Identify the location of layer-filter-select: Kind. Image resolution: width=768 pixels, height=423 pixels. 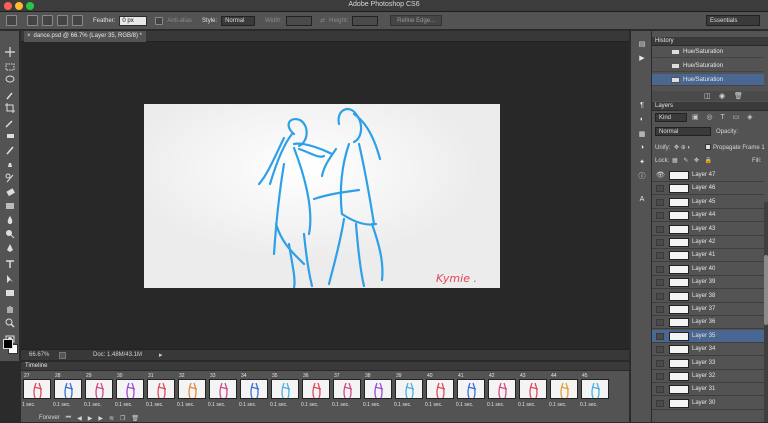
(671, 117).